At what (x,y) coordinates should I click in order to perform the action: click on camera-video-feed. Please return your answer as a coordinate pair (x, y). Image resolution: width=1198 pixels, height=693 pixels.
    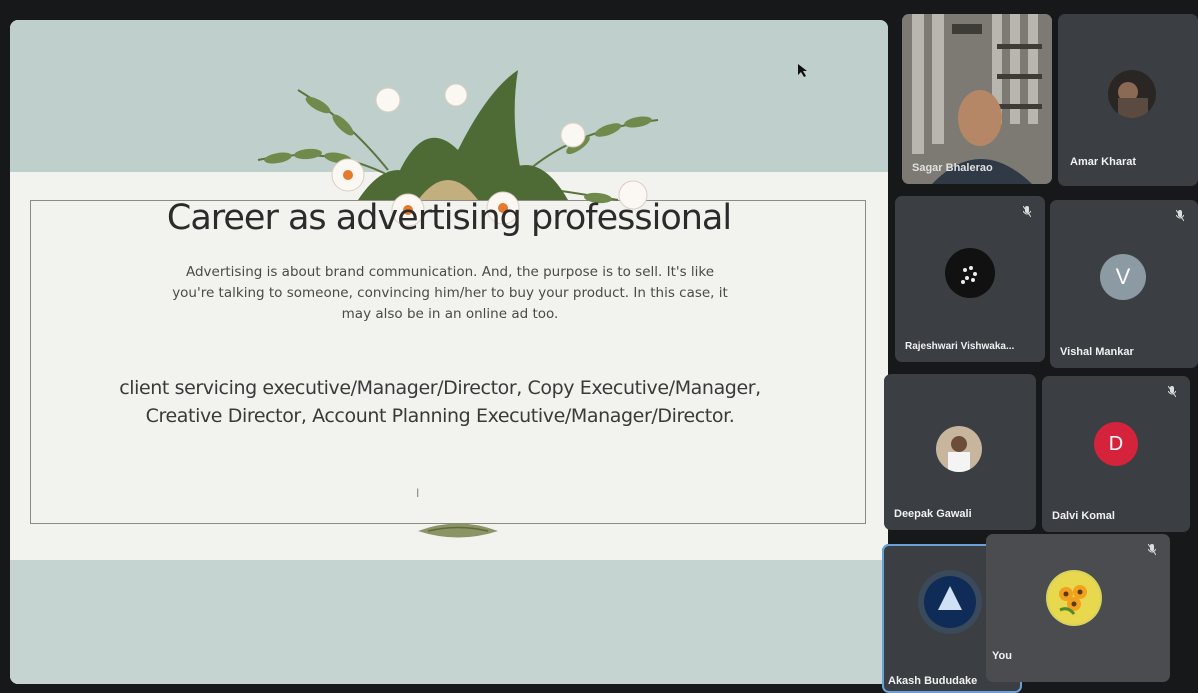
    Looking at the image, I should click on (977, 99).